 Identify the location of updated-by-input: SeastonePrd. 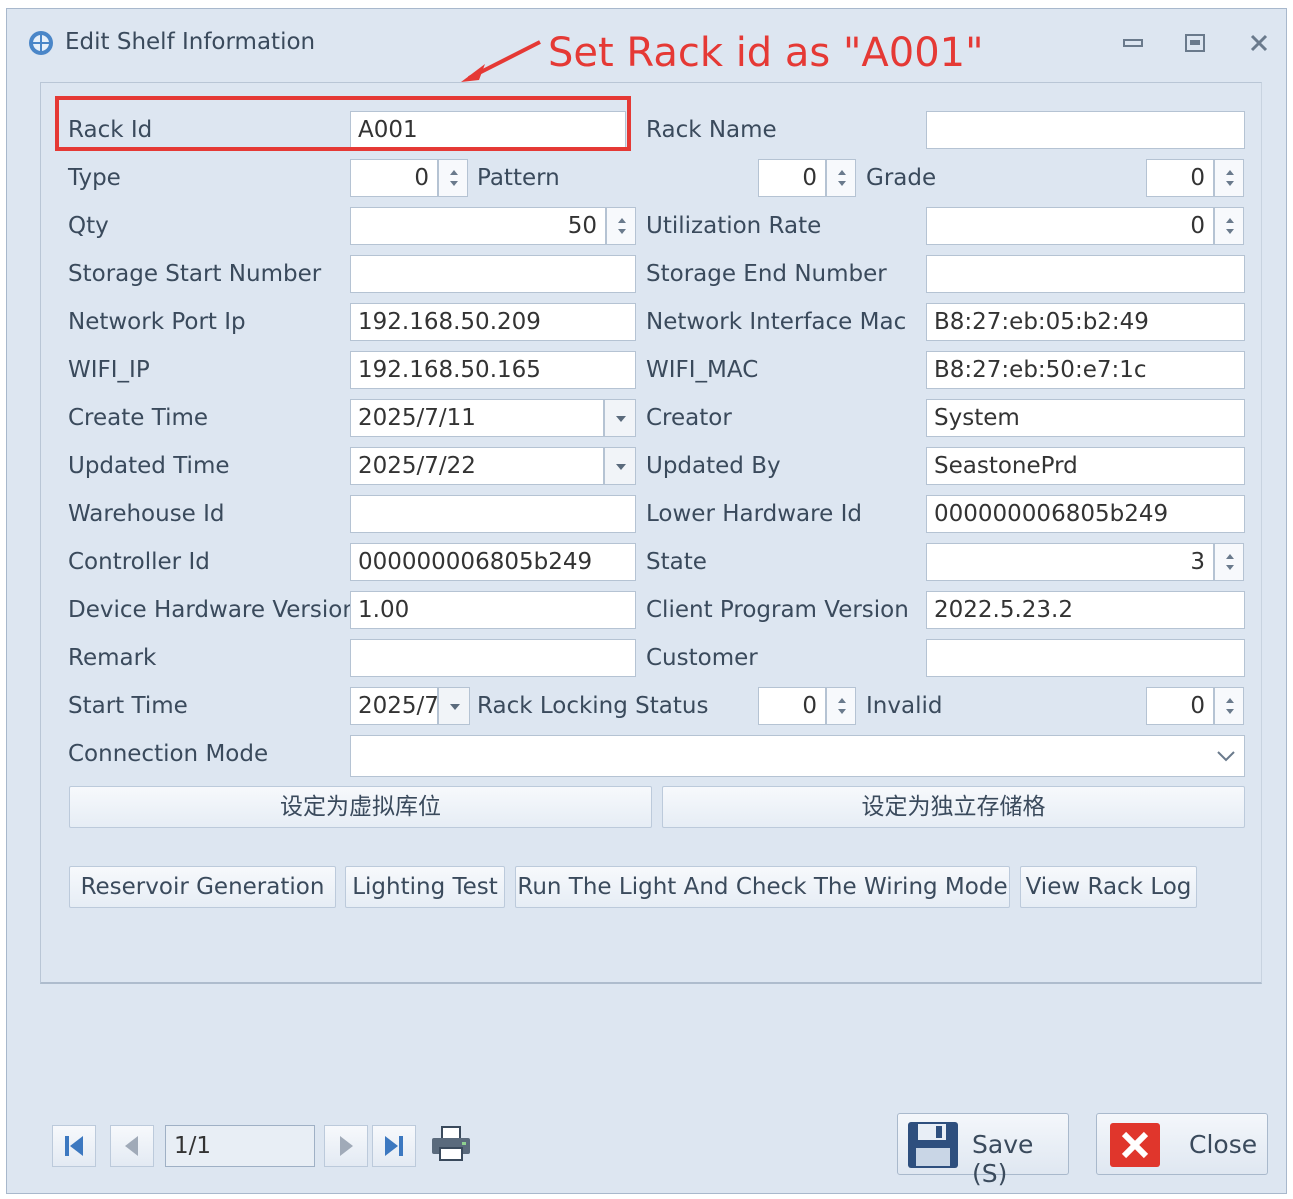
(1085, 466).